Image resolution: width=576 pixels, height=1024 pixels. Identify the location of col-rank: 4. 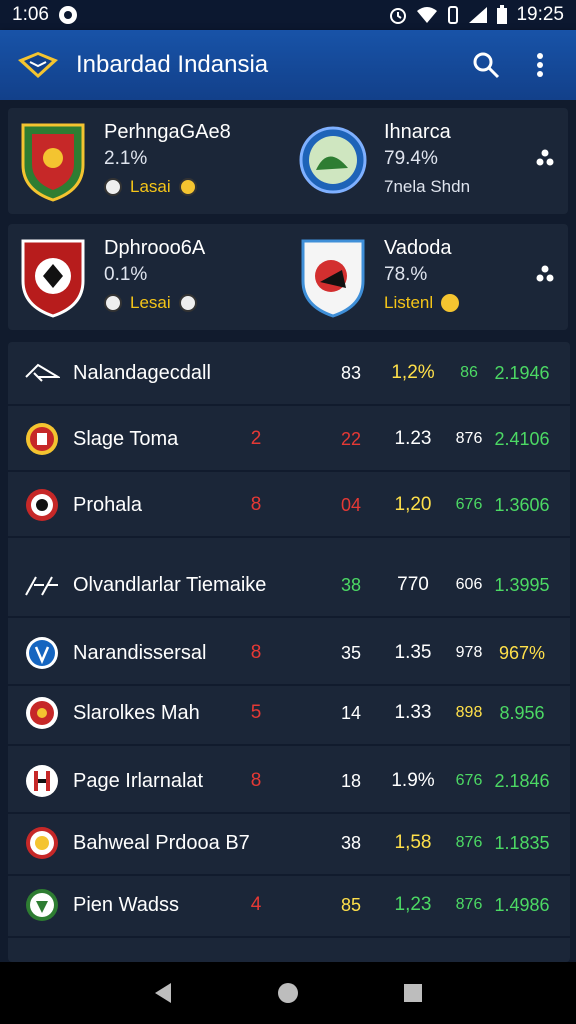
(256, 904).